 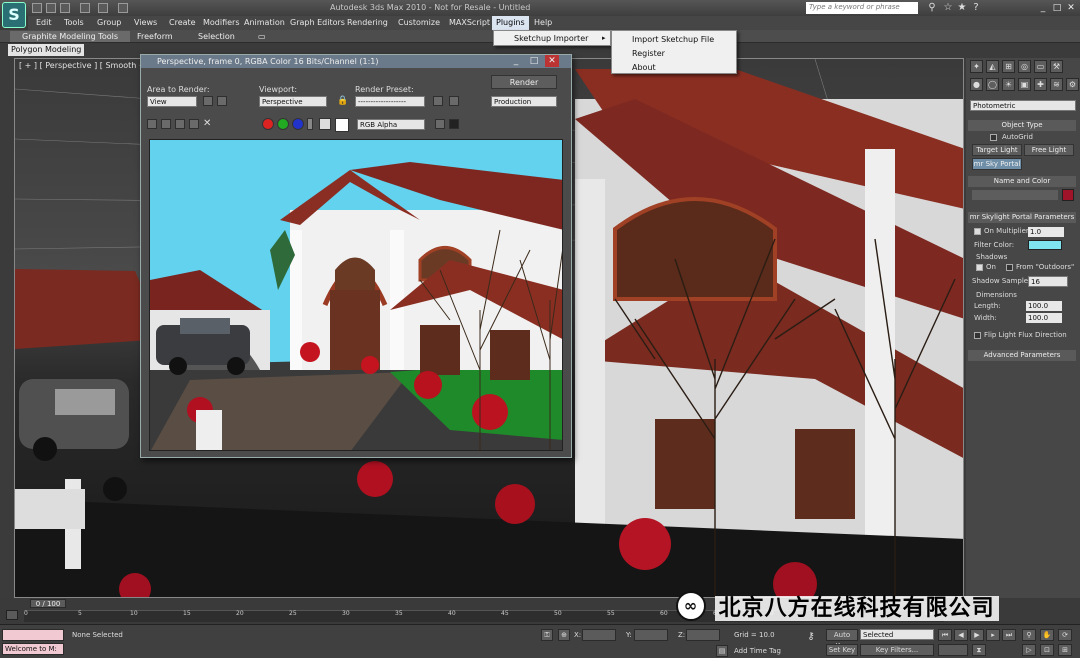 I want to click on menu-modifiers: Modifiers, so click(x=221, y=22).